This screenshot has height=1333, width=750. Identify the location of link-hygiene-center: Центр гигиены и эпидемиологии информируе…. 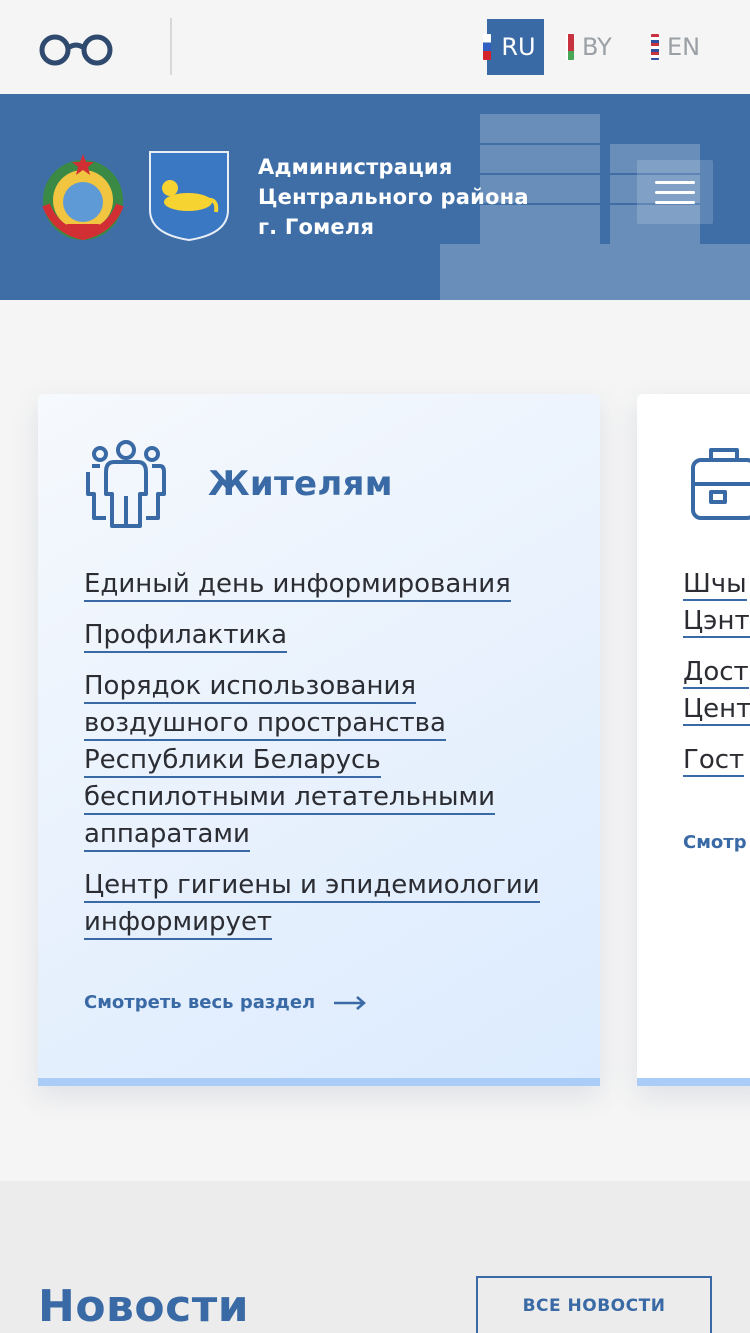
(312, 905).